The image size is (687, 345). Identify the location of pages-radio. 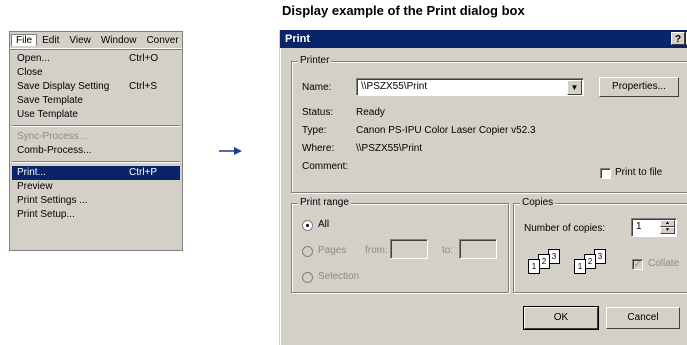
(307, 251).